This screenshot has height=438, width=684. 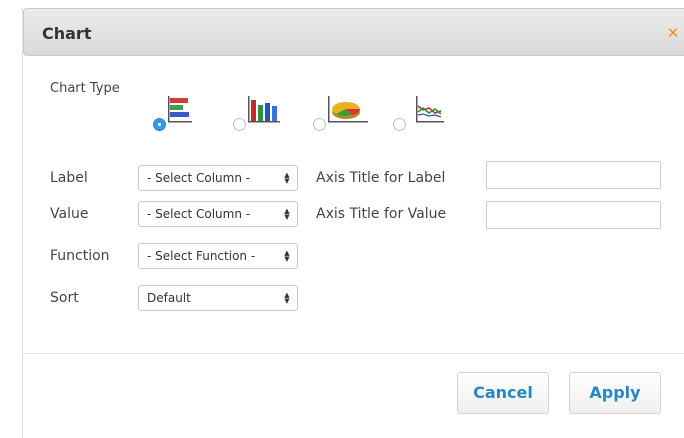 I want to click on dialog-header: Chart ✕, so click(x=353, y=32).